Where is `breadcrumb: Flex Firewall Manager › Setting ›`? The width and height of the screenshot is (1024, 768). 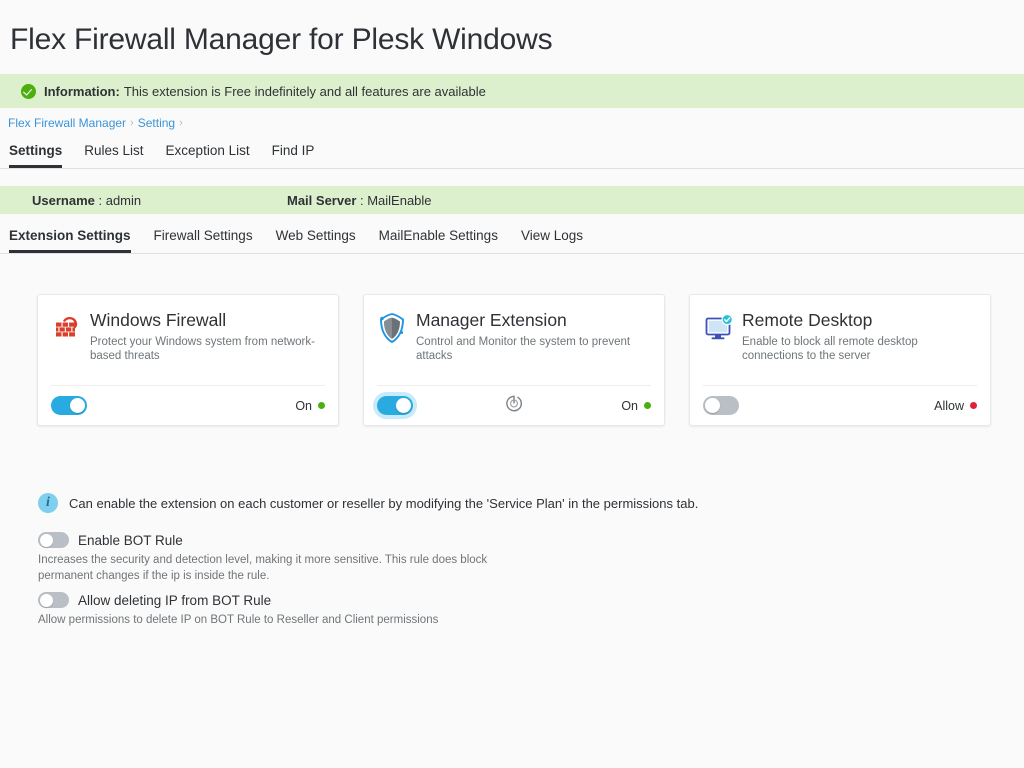 breadcrumb: Flex Firewall Manager › Setting › is located at coordinates (95, 123).